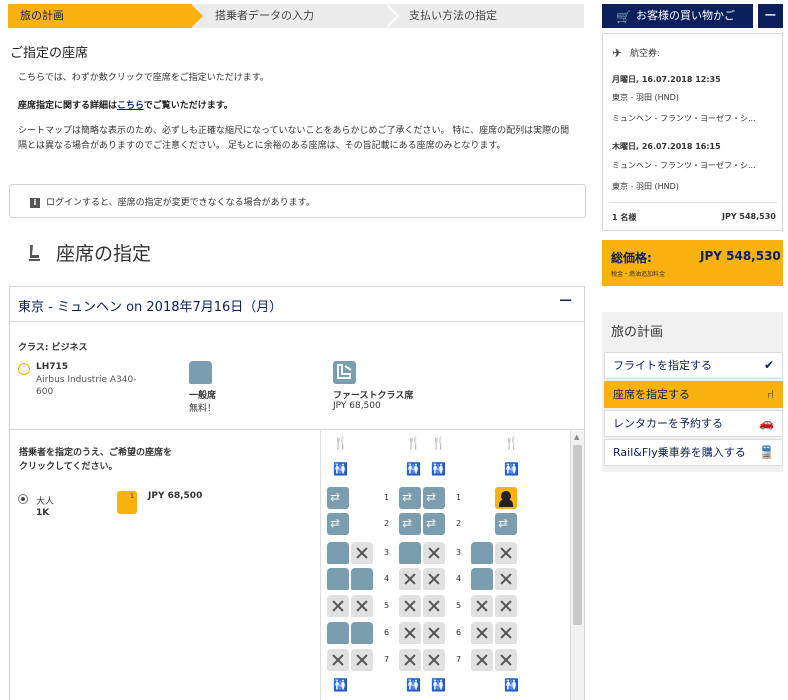  Describe the element at coordinates (203, 396) in the screenshot. I see `economy-seat-legend-label: 一般席` at that location.